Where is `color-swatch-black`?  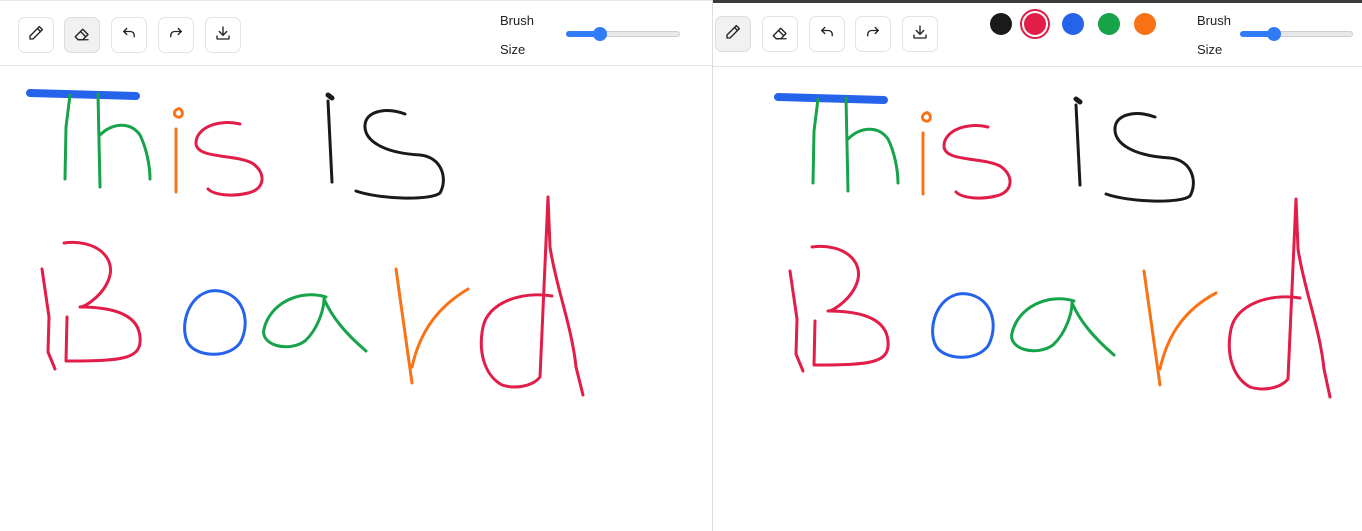 color-swatch-black is located at coordinates (1001, 24).